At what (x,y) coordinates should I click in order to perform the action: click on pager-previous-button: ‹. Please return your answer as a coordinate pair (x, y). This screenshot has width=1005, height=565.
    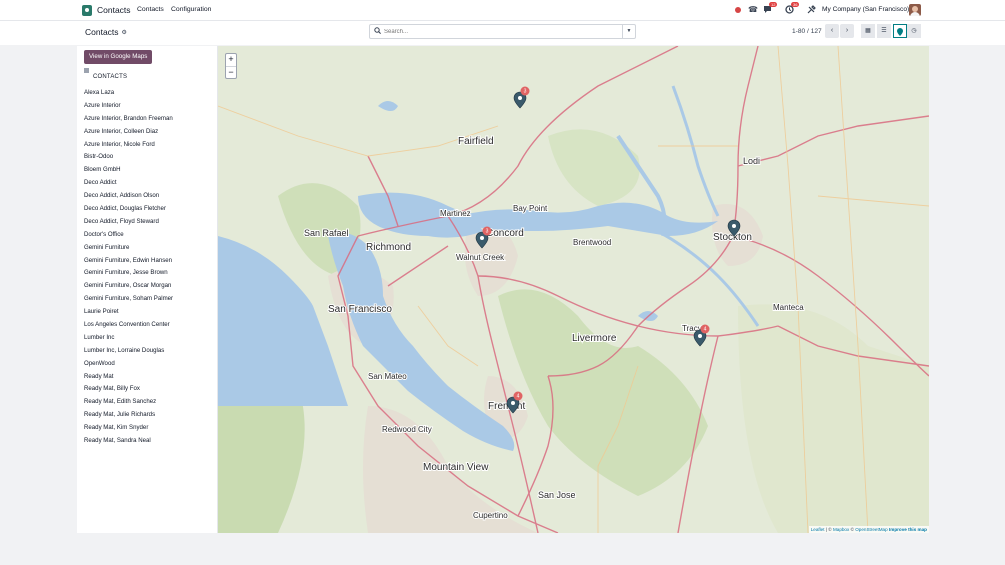
    Looking at the image, I should click on (832, 31).